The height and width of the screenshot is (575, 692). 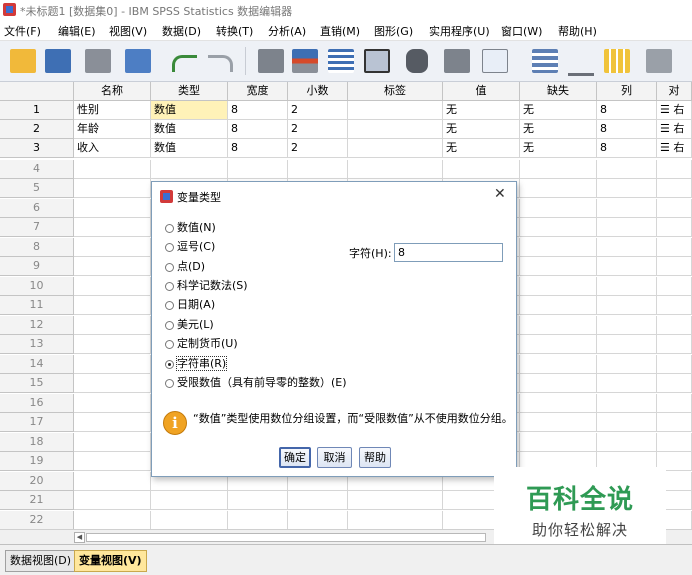 What do you see at coordinates (79, 537) in the screenshot?
I see `scroll-left-icon: ◀` at bounding box center [79, 537].